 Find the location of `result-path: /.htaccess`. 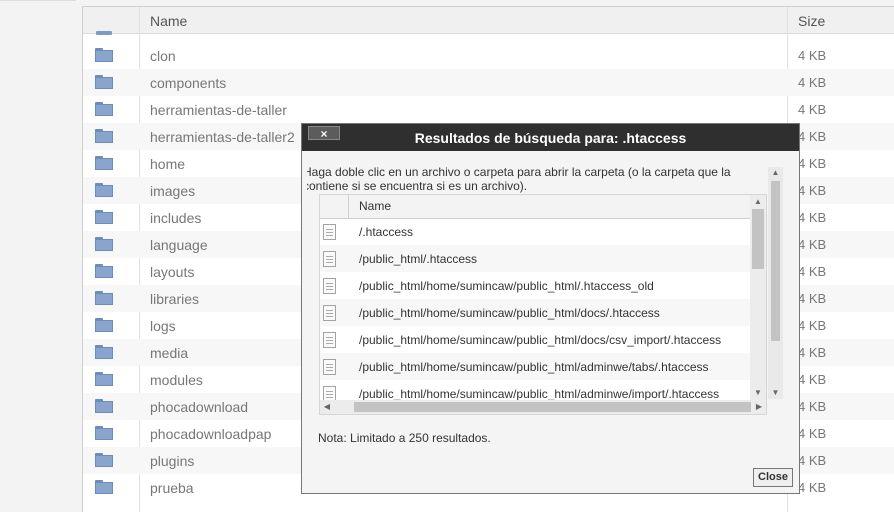

result-path: /.htaccess is located at coordinates (386, 232).